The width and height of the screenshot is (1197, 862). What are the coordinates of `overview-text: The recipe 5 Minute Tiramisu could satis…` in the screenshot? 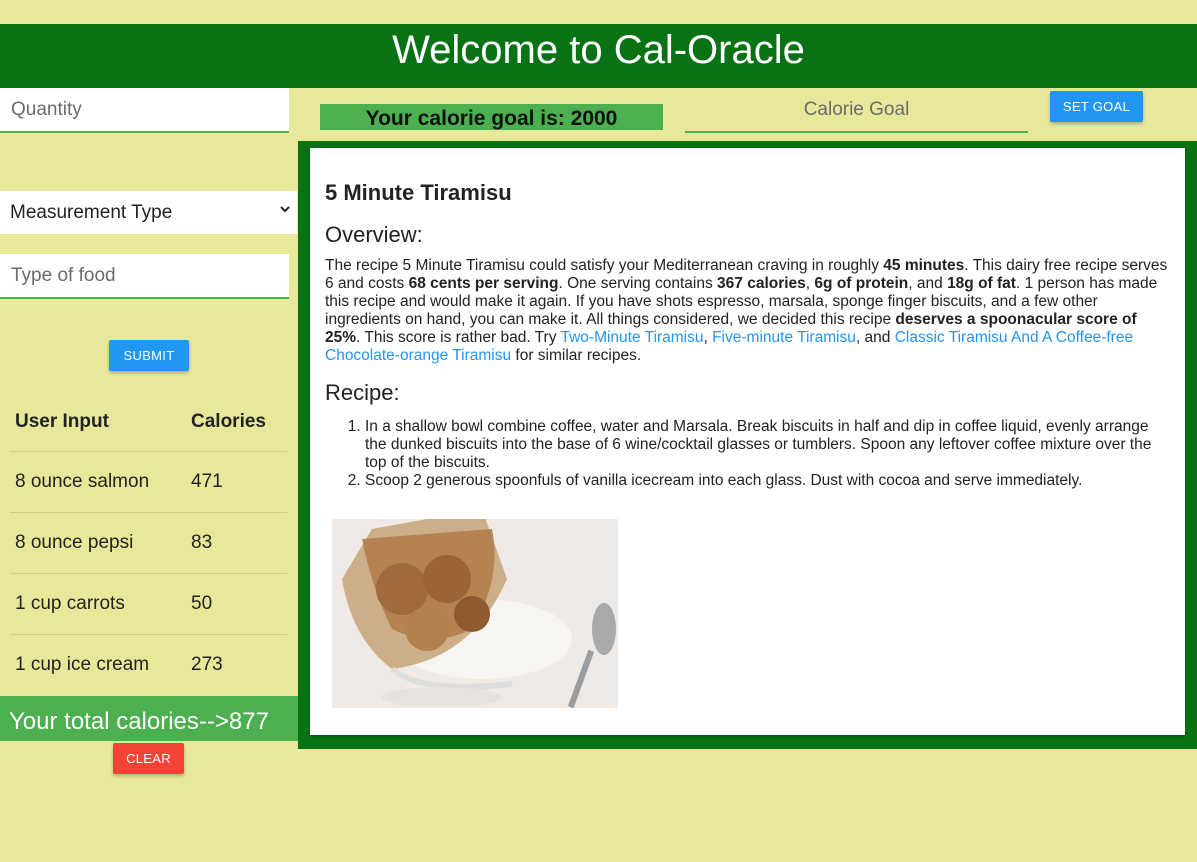 It's located at (746, 310).